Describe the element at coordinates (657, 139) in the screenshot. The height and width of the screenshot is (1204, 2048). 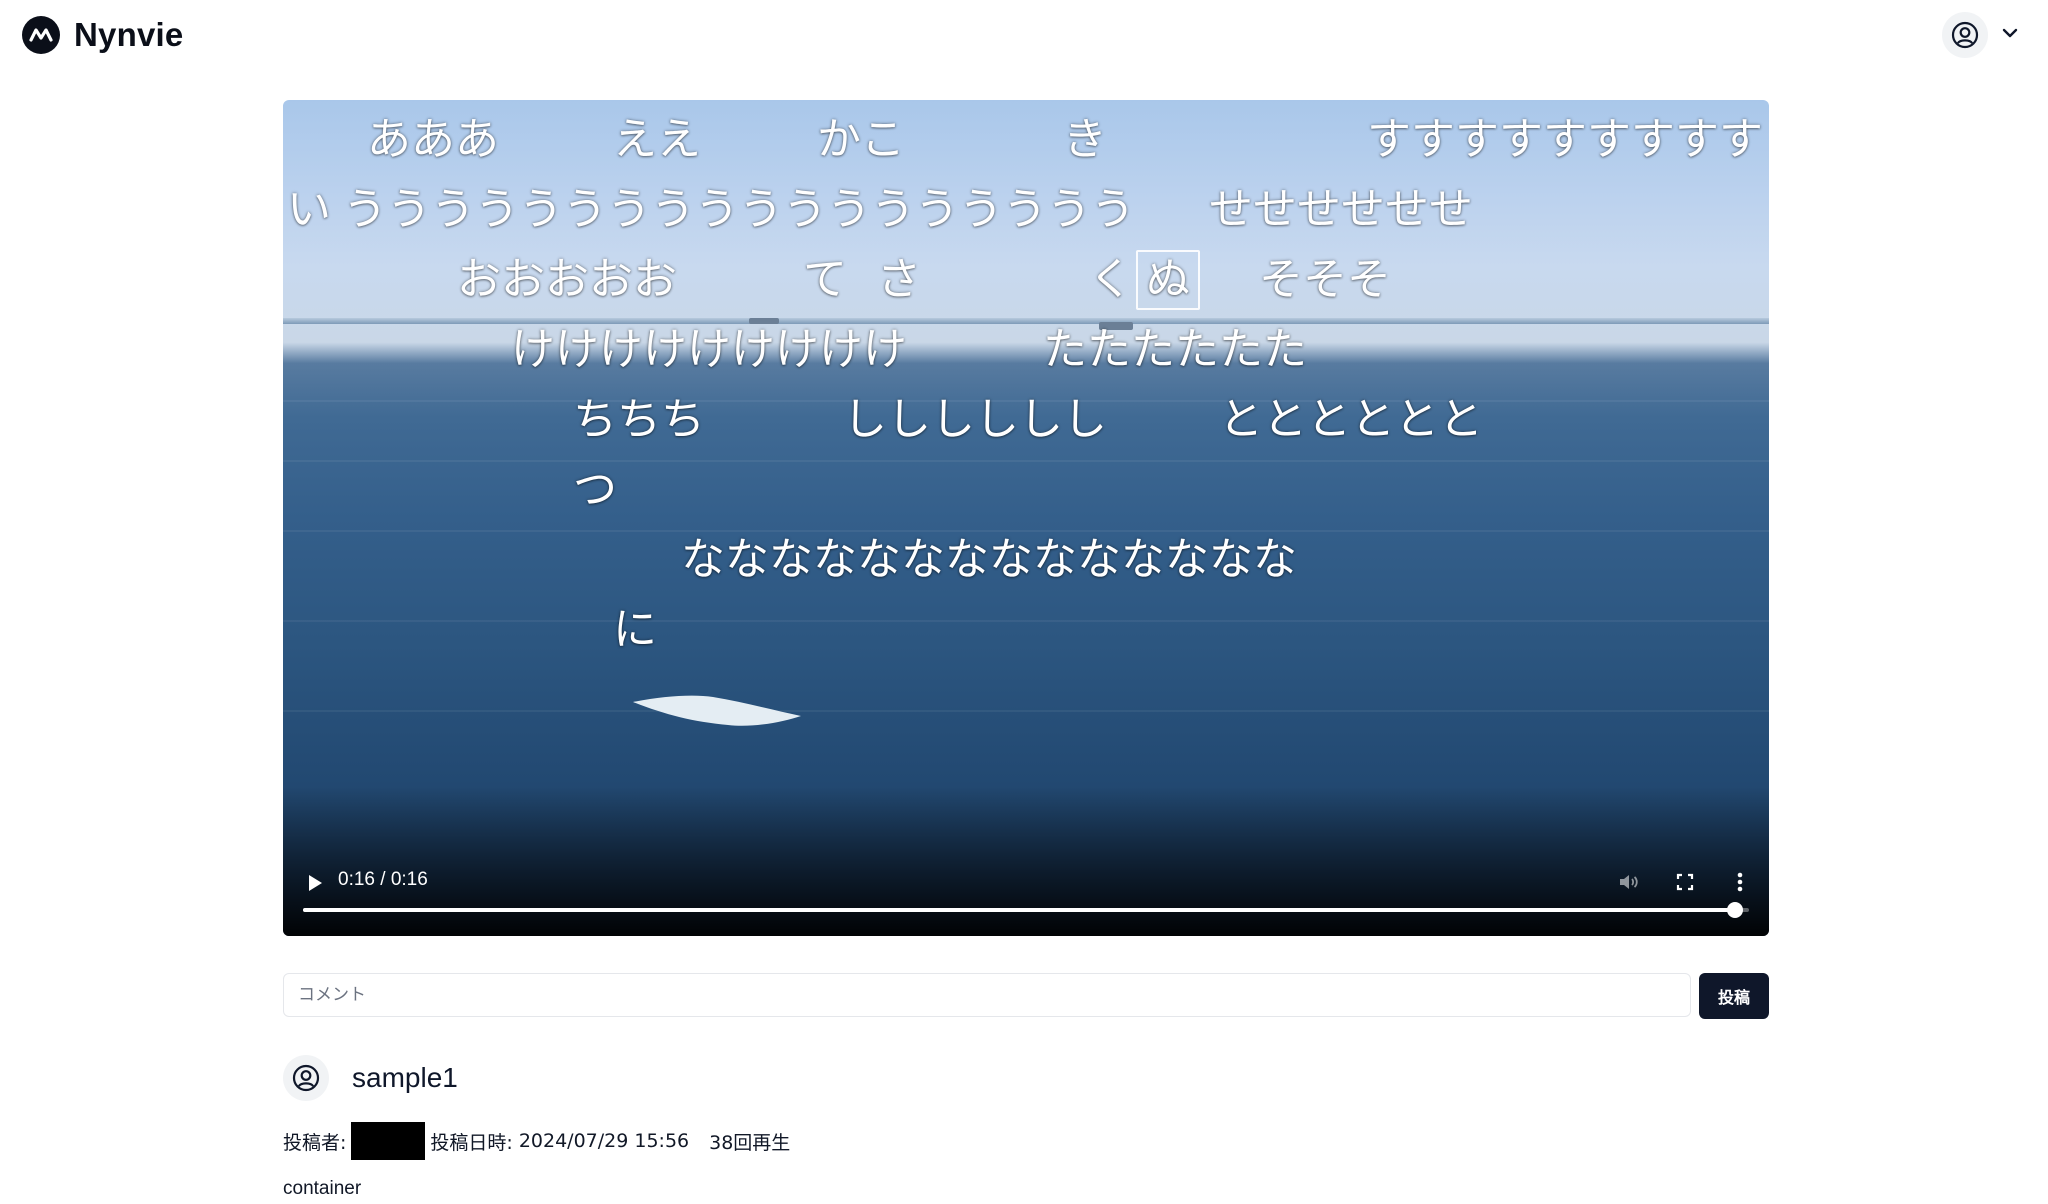
I see `danmaku-comment: ええ` at that location.